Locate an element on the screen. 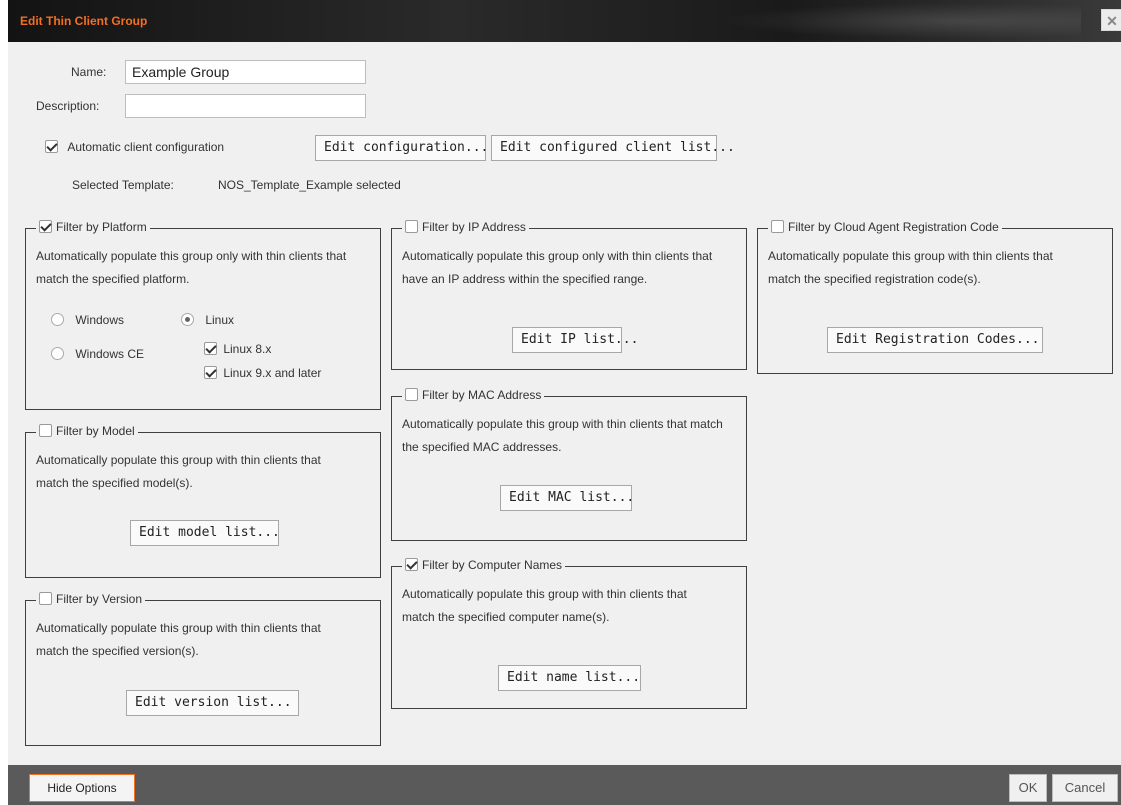 The image size is (1121, 805). description-input is located at coordinates (245, 106).